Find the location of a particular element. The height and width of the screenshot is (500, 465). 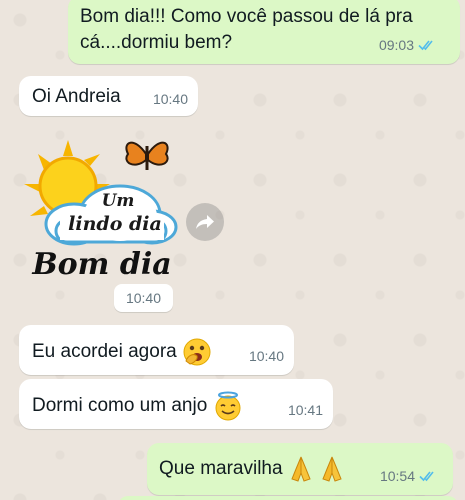

sticker-time: 10:40 is located at coordinates (143, 298).